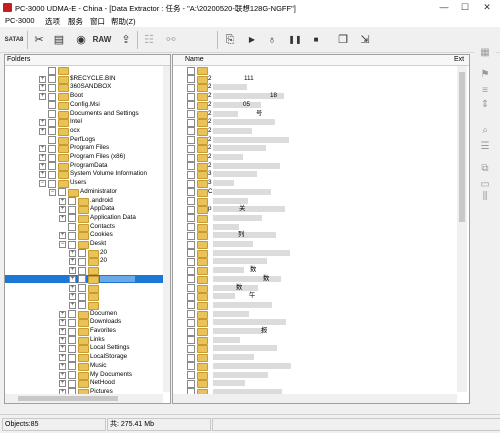 The width and height of the screenshot is (500, 433). What do you see at coordinates (84, 366) in the screenshot?
I see `tree-row: + Music` at bounding box center [84, 366].